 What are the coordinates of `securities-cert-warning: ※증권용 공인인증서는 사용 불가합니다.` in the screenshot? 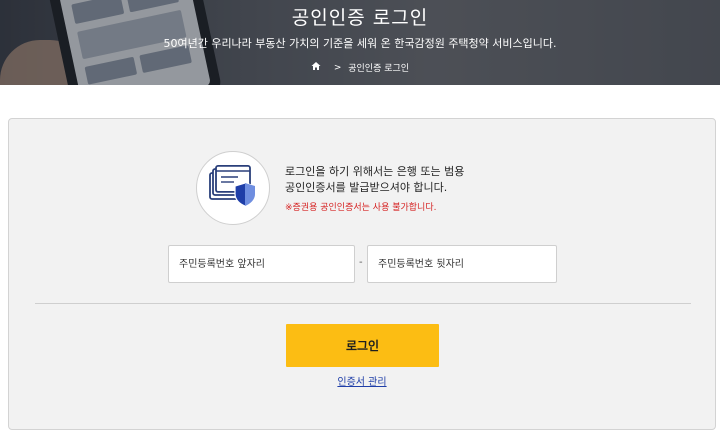 It's located at (361, 208).